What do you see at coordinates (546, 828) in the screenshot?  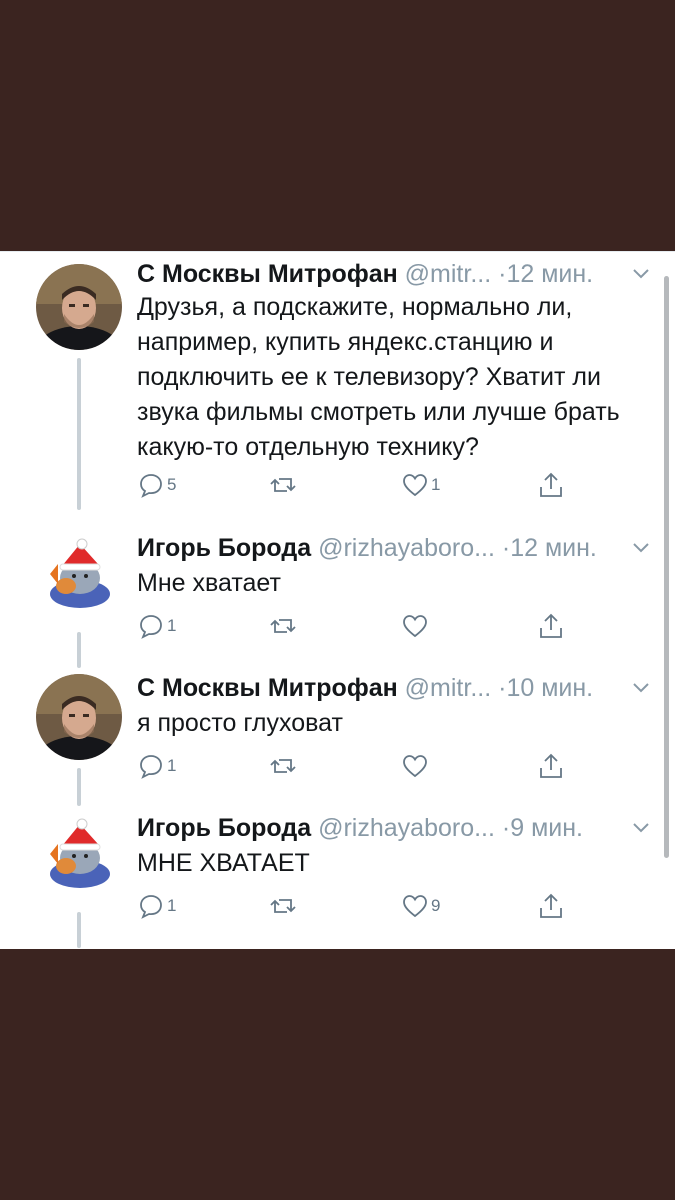 I see `timestamp: 9 мин.` at bounding box center [546, 828].